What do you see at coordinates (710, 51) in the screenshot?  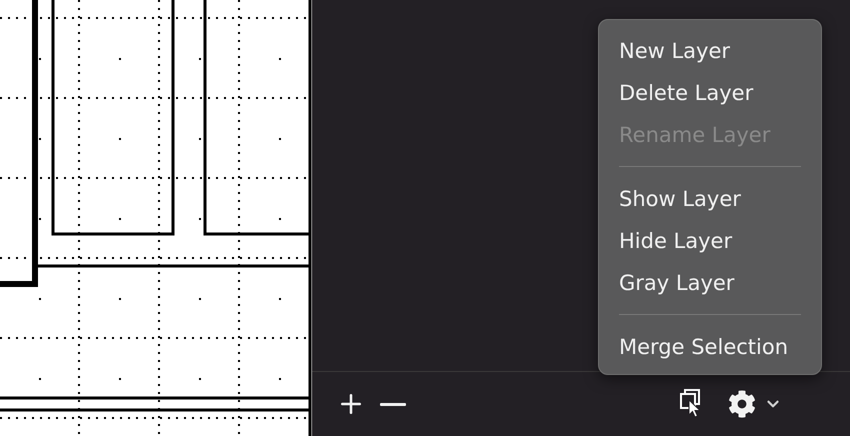 I see `menu-item: New Layer` at bounding box center [710, 51].